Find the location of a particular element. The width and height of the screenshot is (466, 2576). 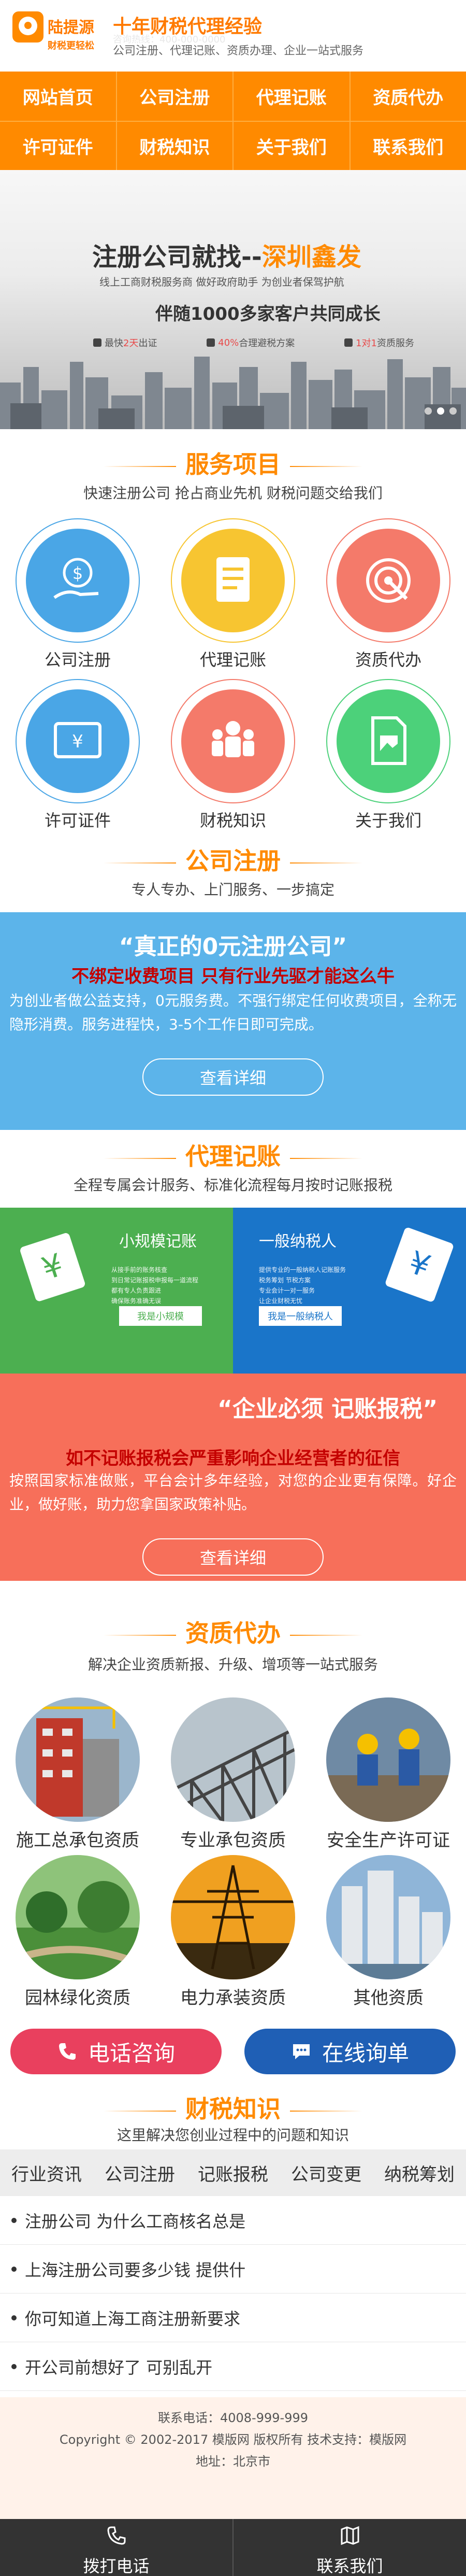

taxation-red-text: 如不记账报税会严重影响企业经营者的征信 is located at coordinates (233, 1458).